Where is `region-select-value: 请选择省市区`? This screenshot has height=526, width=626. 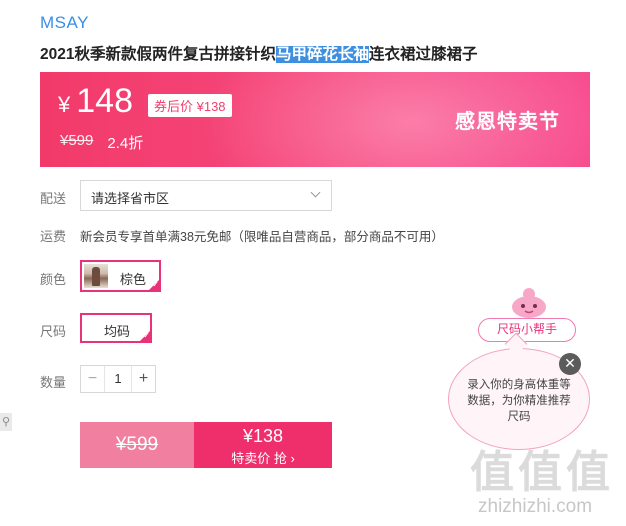
region-select-value: 请选择省市区 is located at coordinates (130, 198).